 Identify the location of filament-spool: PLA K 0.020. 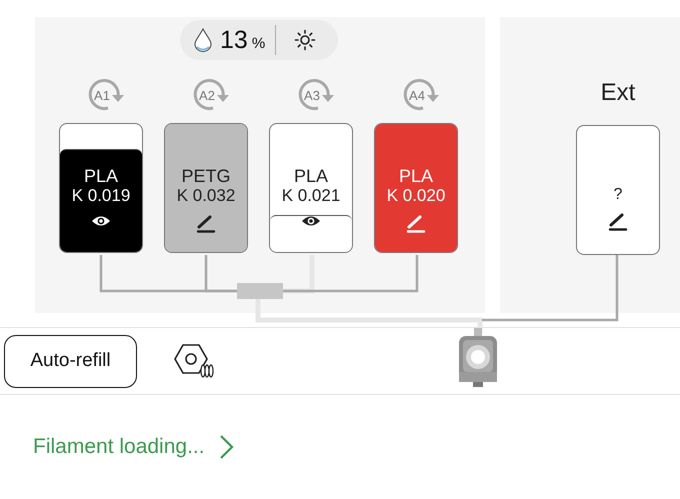
(416, 188).